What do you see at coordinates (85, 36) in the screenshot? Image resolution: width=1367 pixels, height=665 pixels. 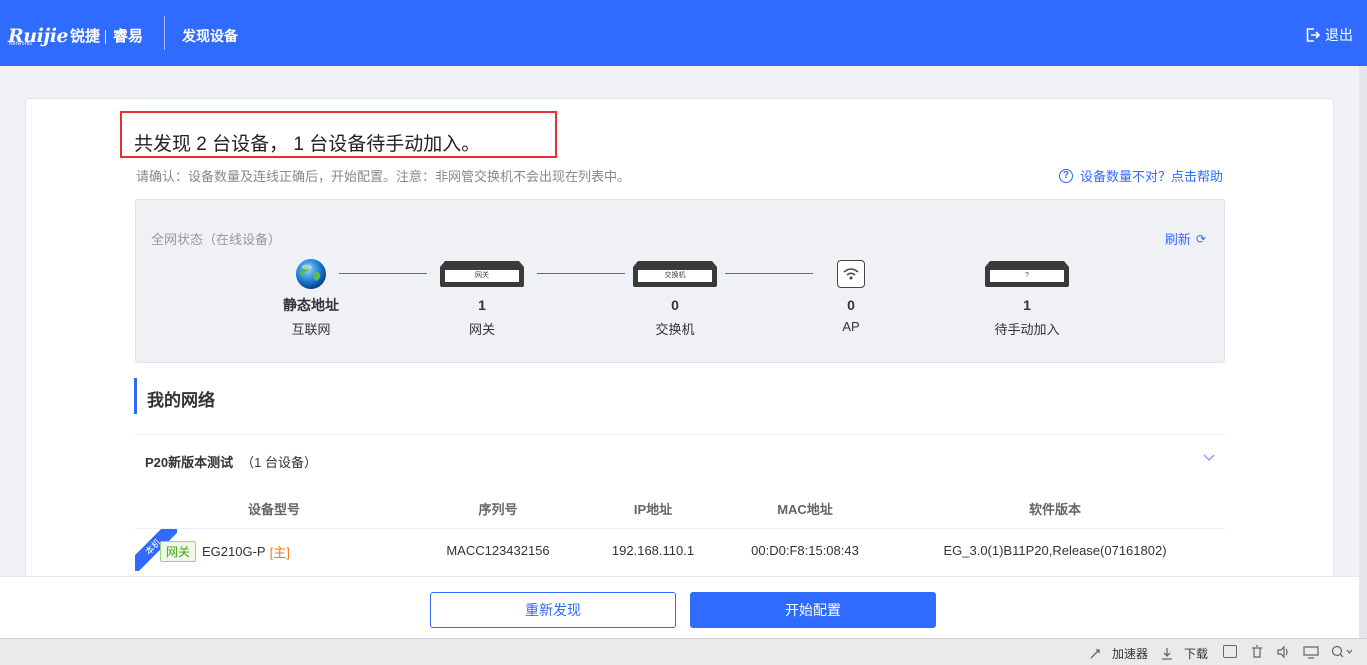 I see `logo-brand-cn: 锐捷` at bounding box center [85, 36].